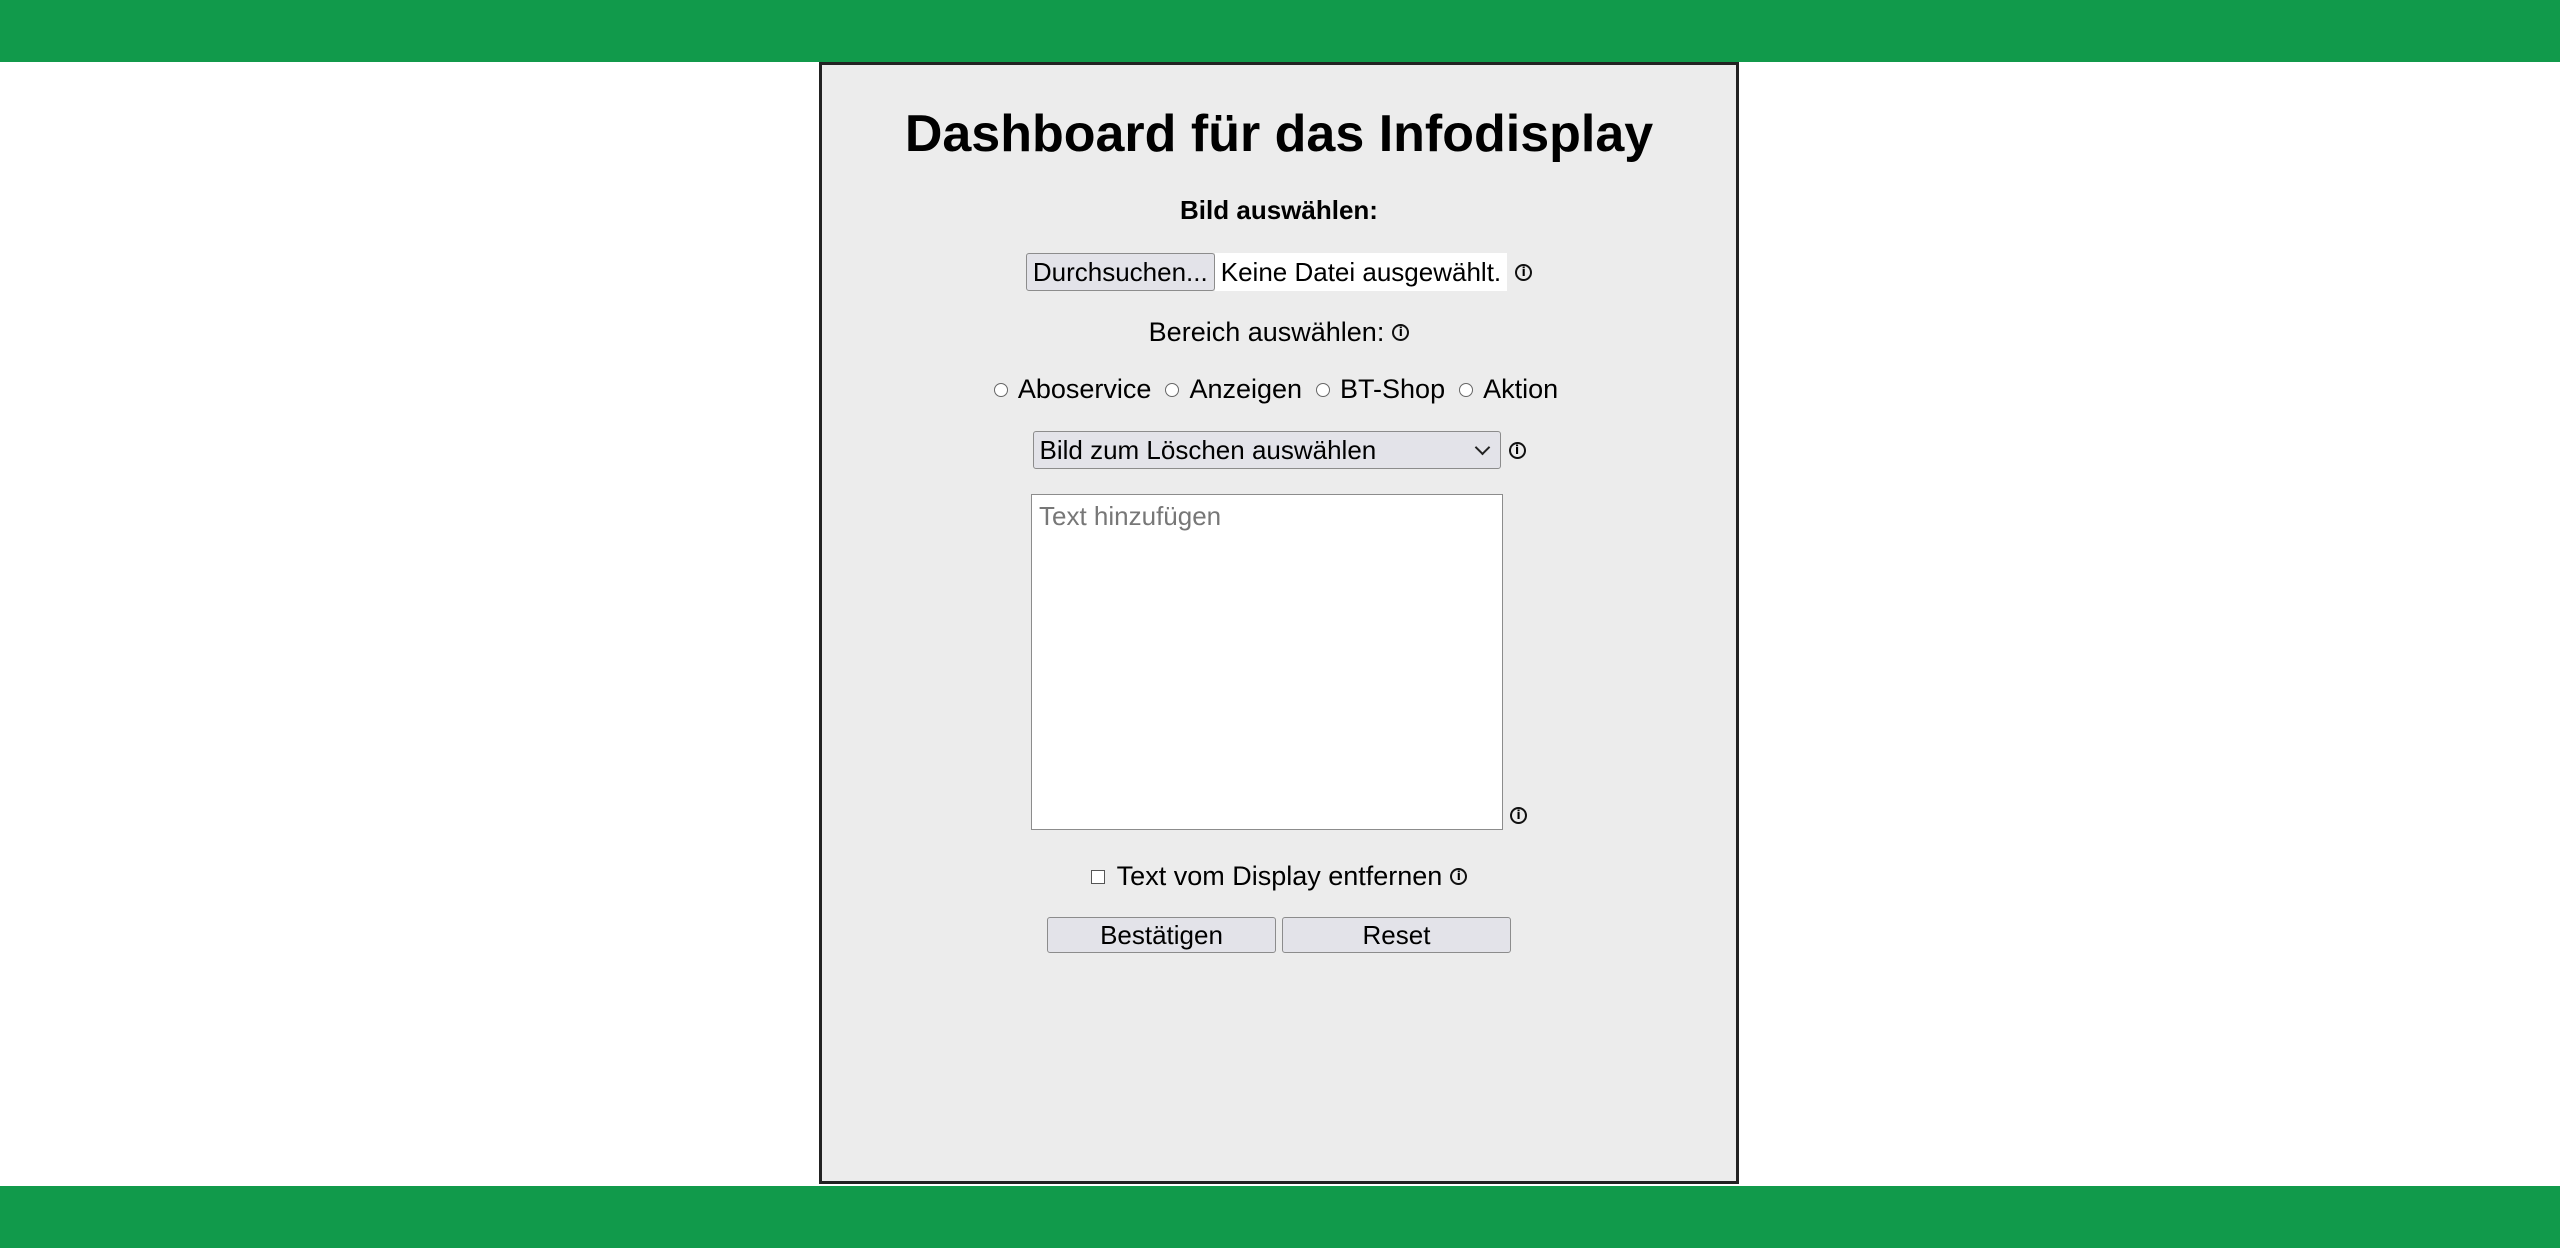 This screenshot has width=2560, height=1248. What do you see at coordinates (1280, 31) in the screenshot?
I see `top-green-bar` at bounding box center [1280, 31].